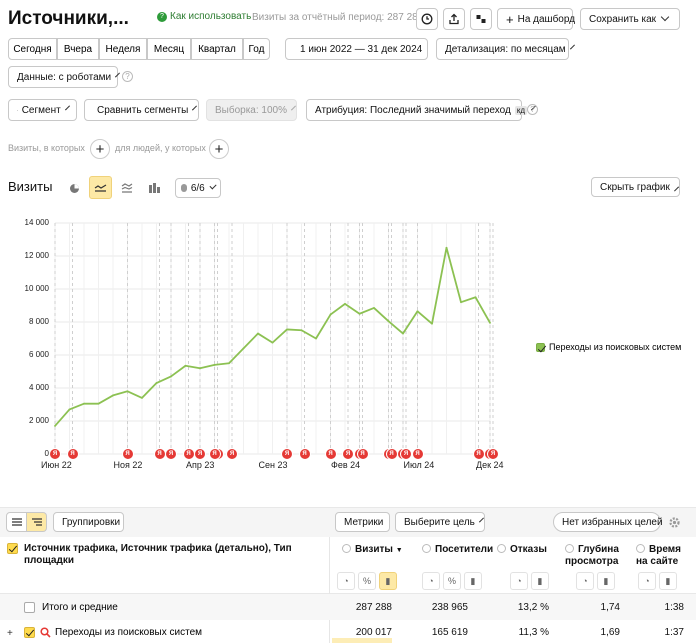  Describe the element at coordinates (594, 556) in the screenshot. I see `col-header-depth: Глубина просмотра` at that location.